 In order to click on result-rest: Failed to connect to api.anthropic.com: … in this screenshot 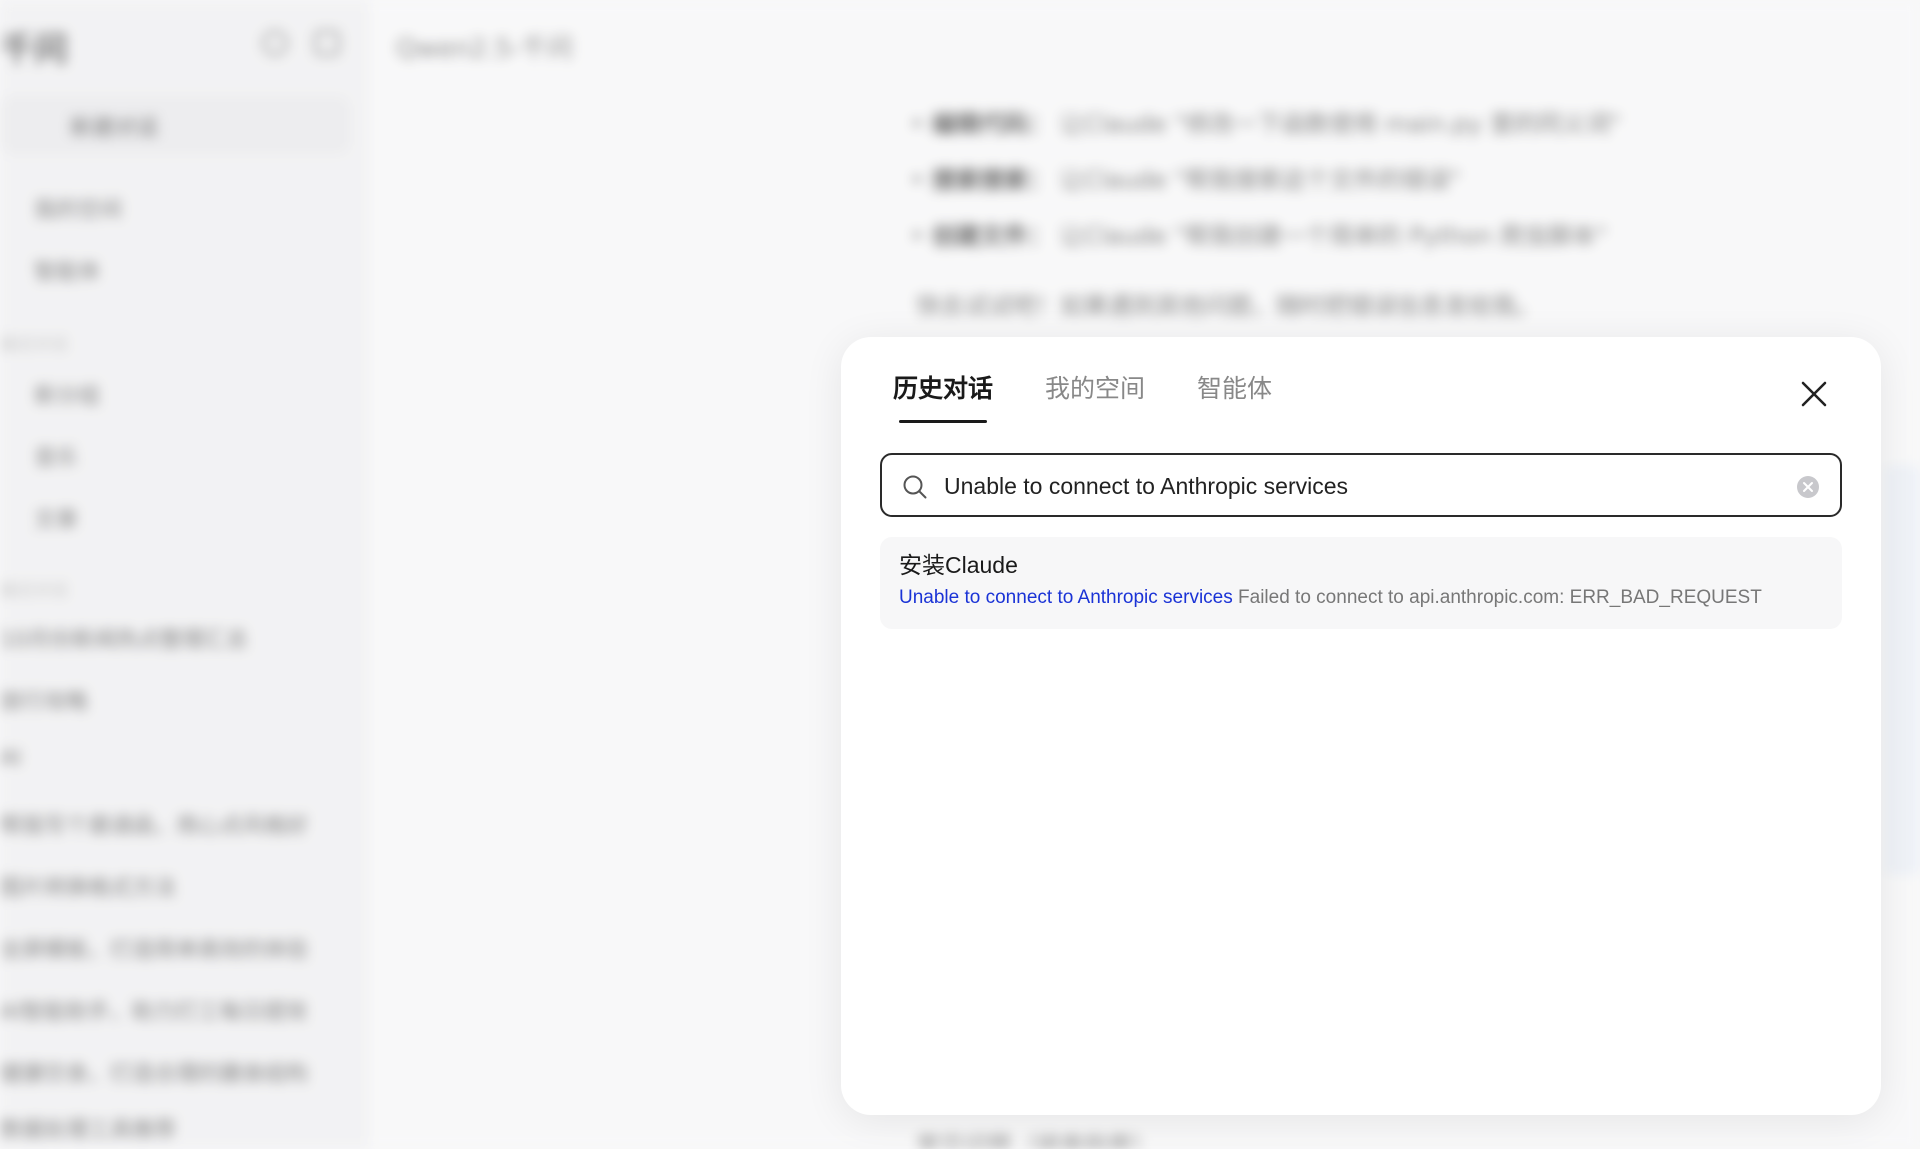, I will do `click(1497, 597)`.